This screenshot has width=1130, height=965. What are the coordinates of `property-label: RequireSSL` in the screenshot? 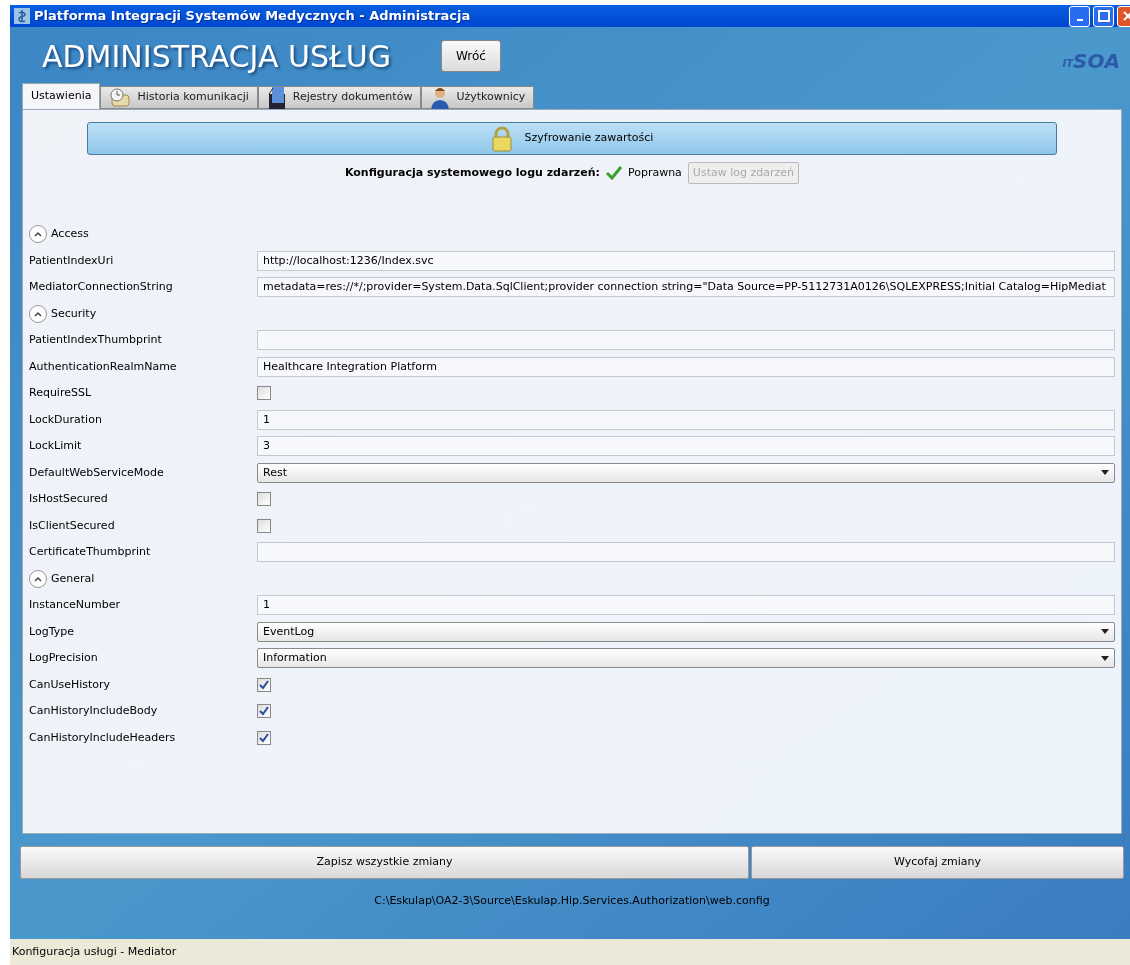 It's located at (61, 393).